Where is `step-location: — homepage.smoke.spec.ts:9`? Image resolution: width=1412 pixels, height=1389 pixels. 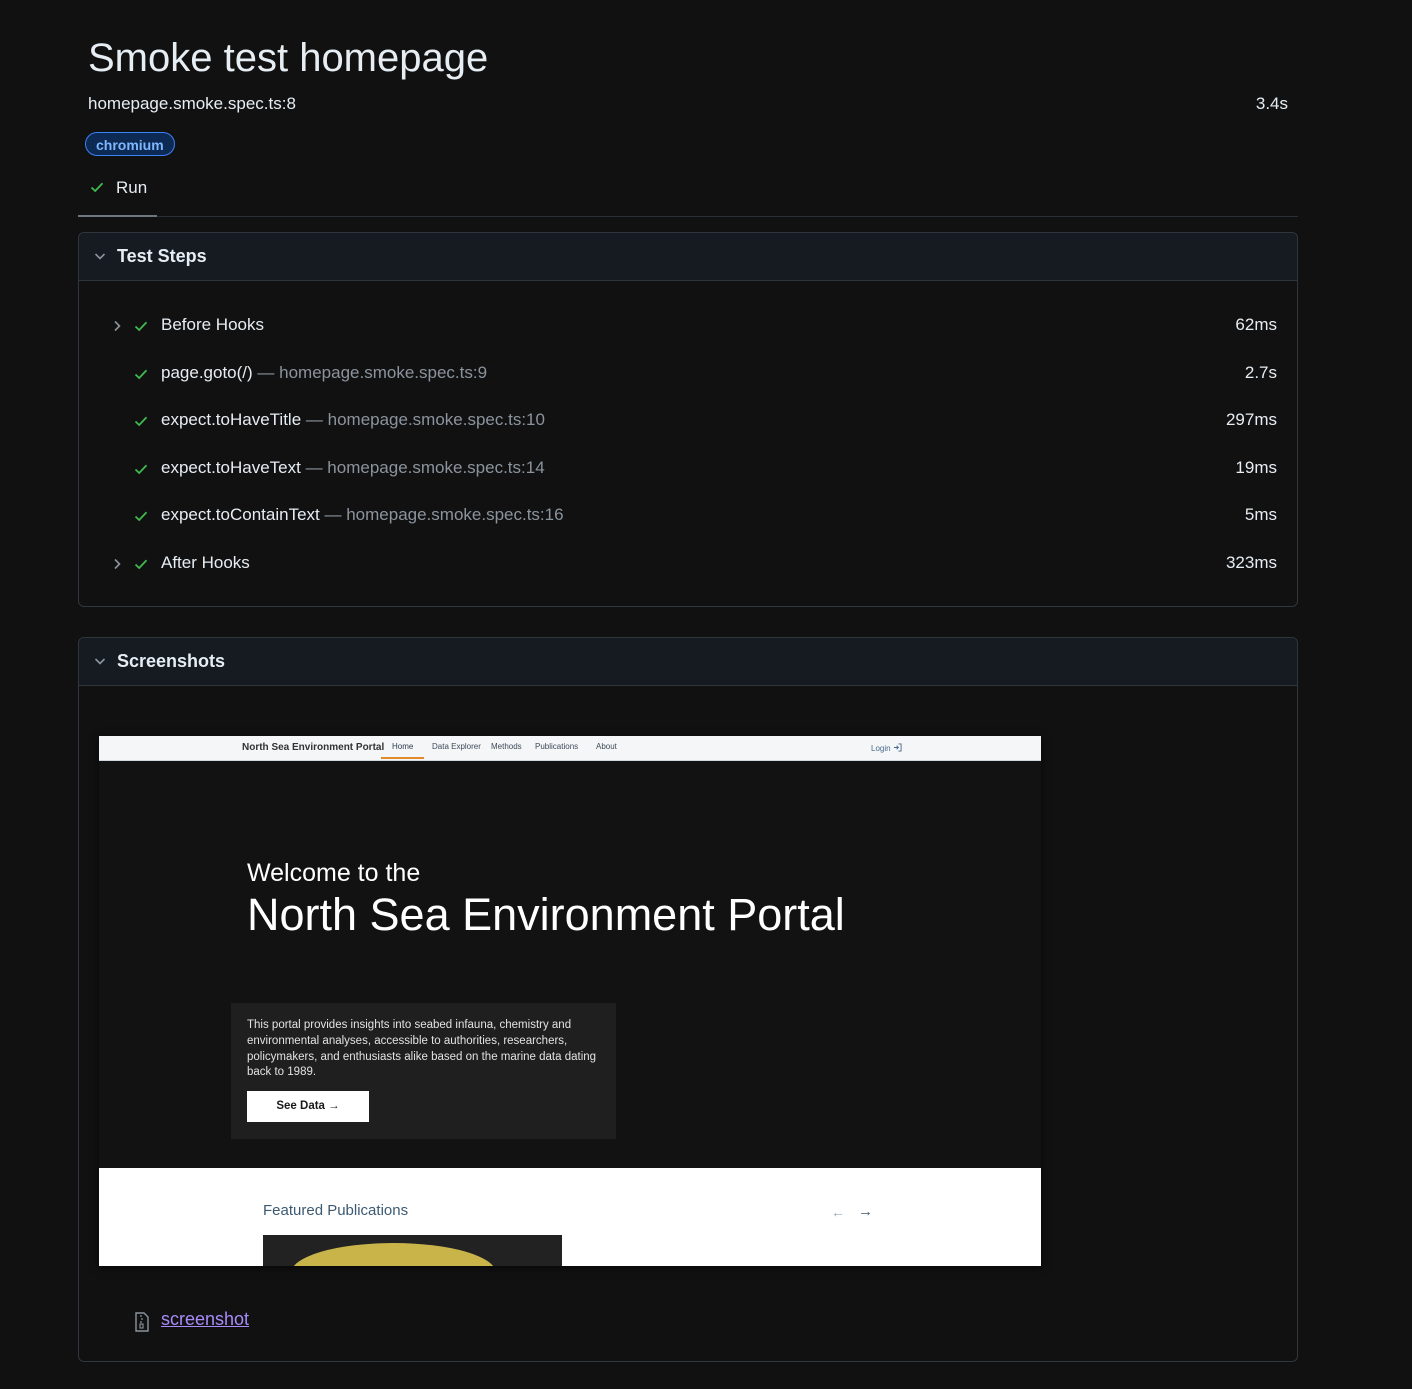 step-location: — homepage.smoke.spec.ts:9 is located at coordinates (370, 372).